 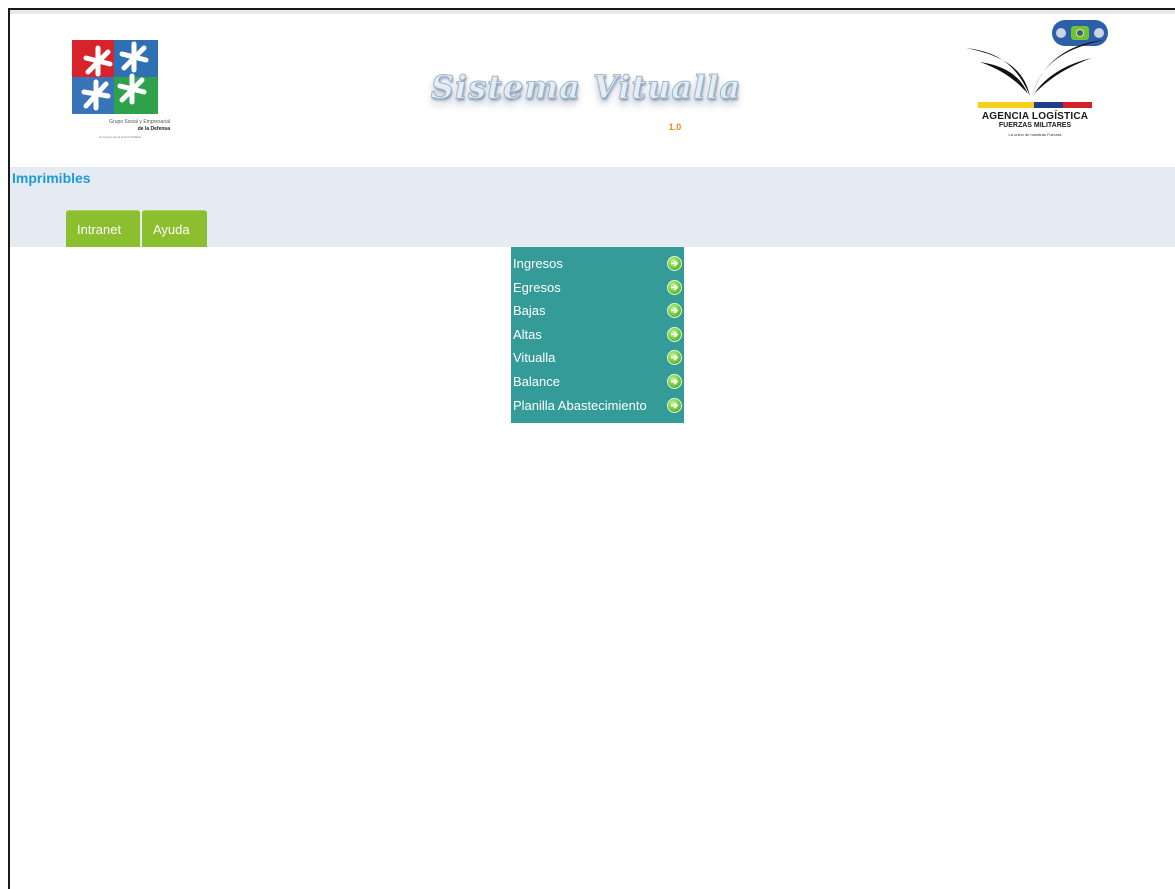 I want to click on agency-subname: FUERZAS MILITARES, so click(x=1035, y=125).